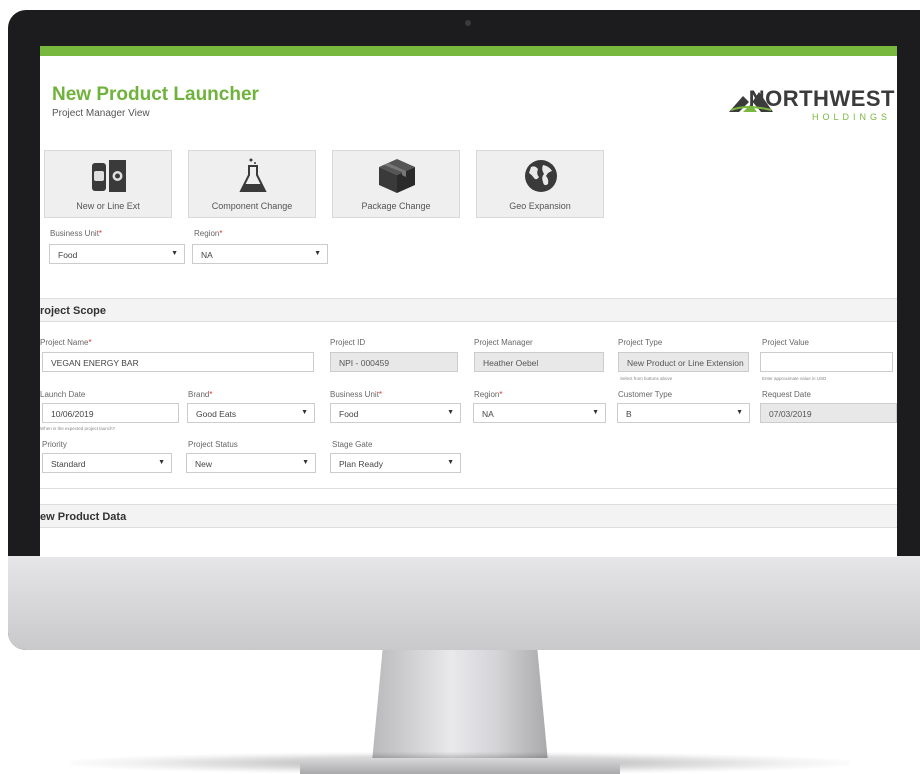  I want to click on project-status-select: New ▼, so click(251, 463).